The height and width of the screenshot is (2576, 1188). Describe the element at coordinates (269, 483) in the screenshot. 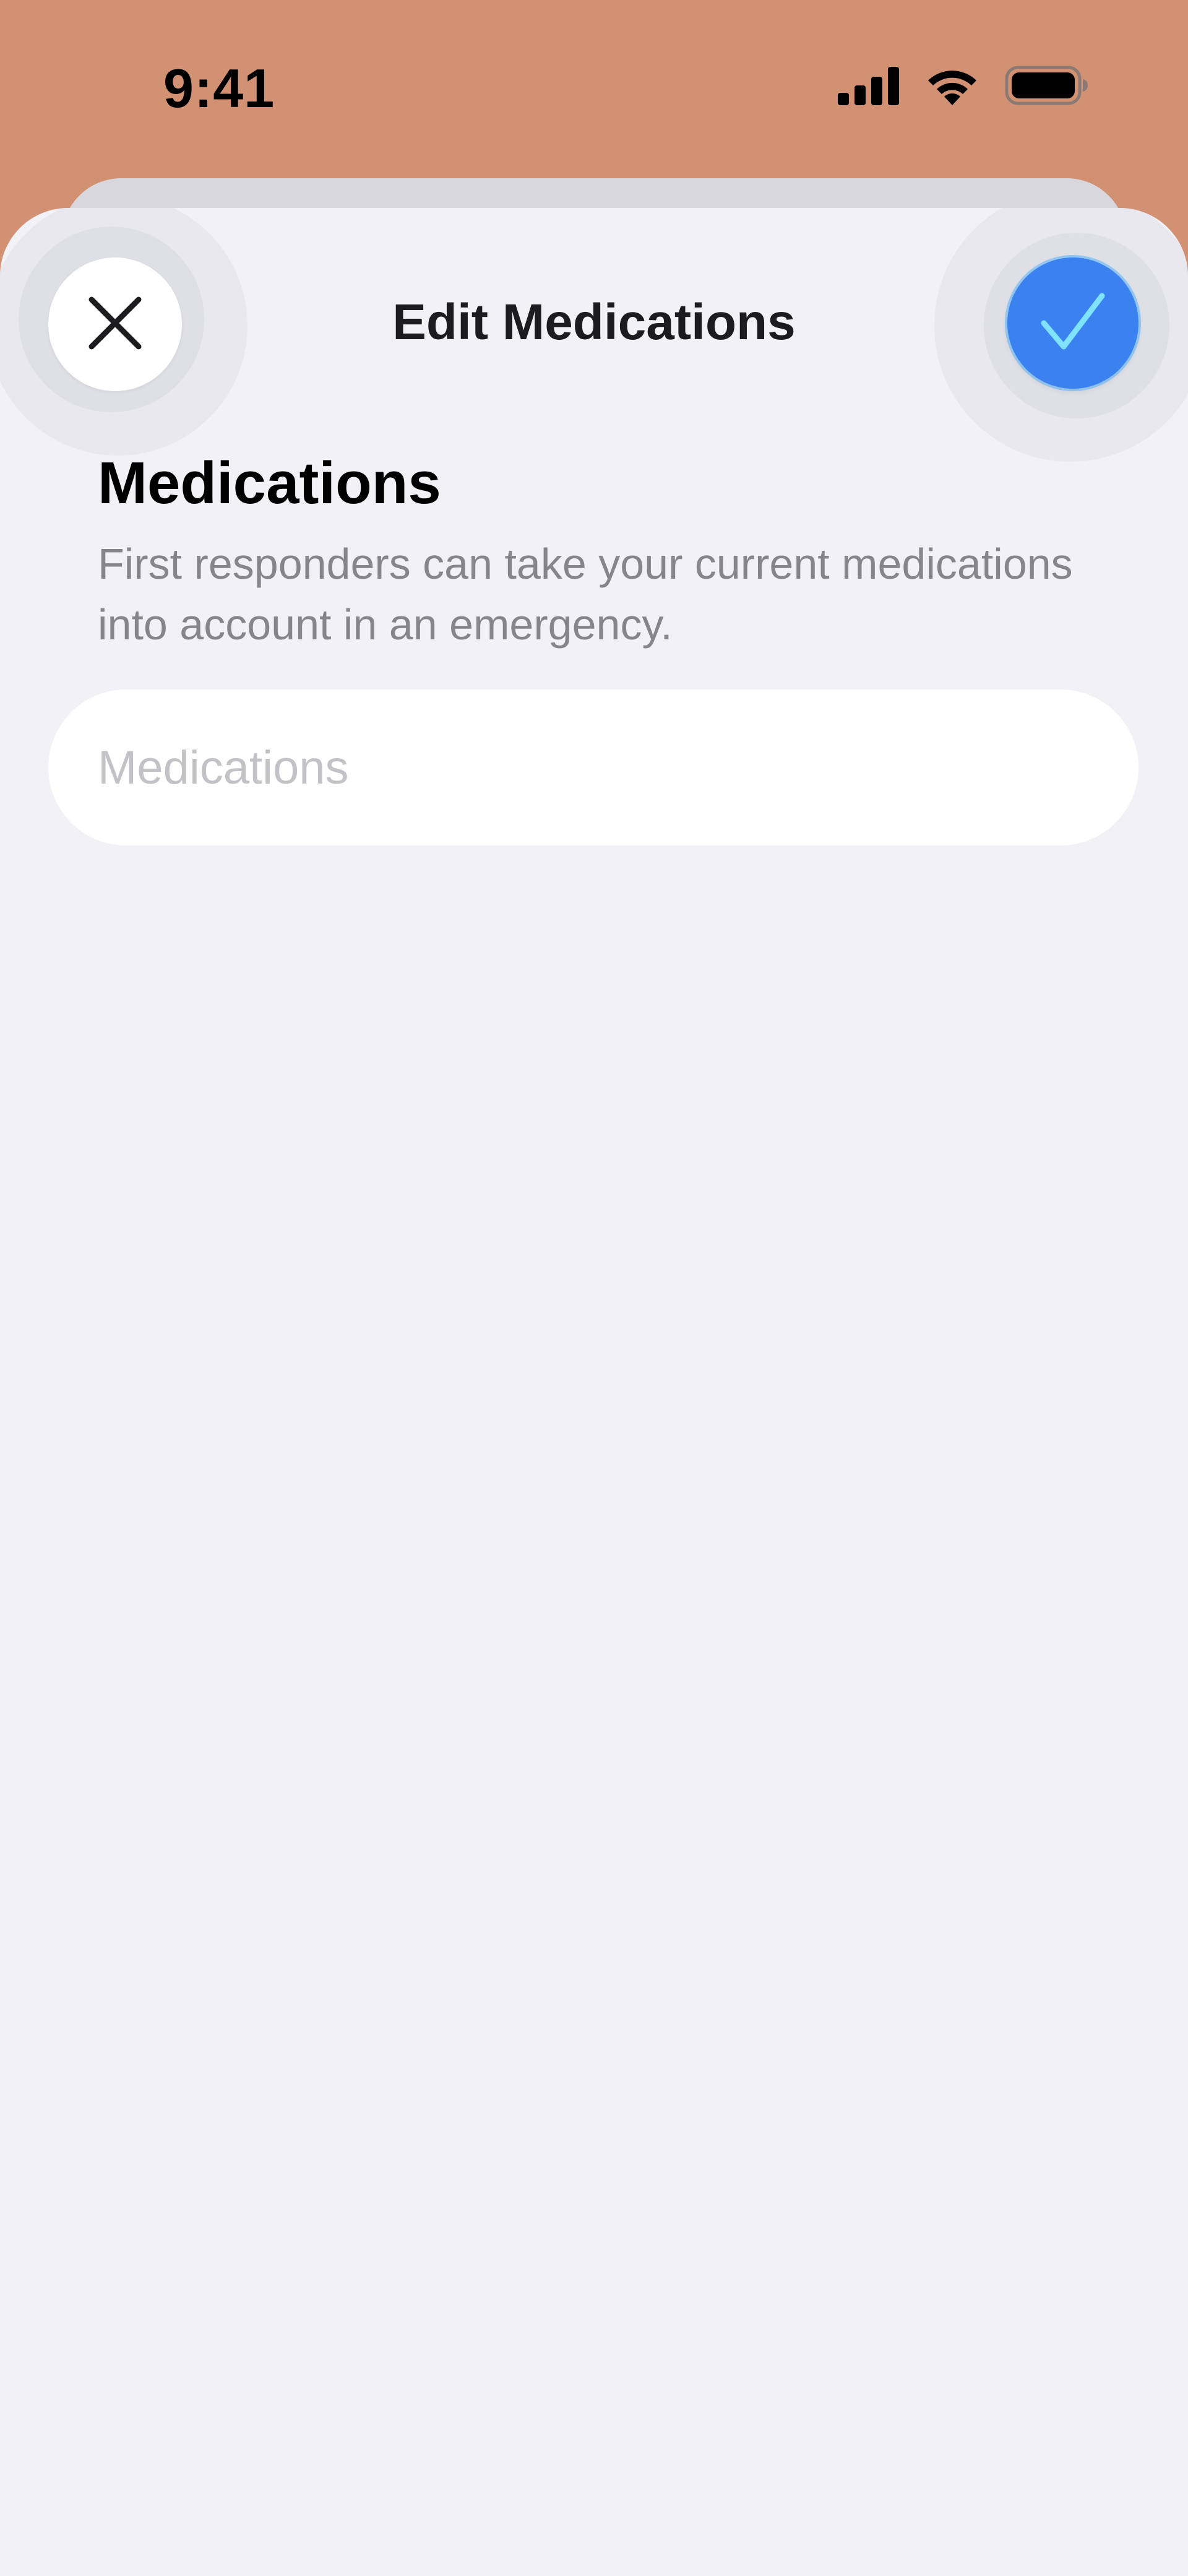

I see `section-heading: Medications` at that location.